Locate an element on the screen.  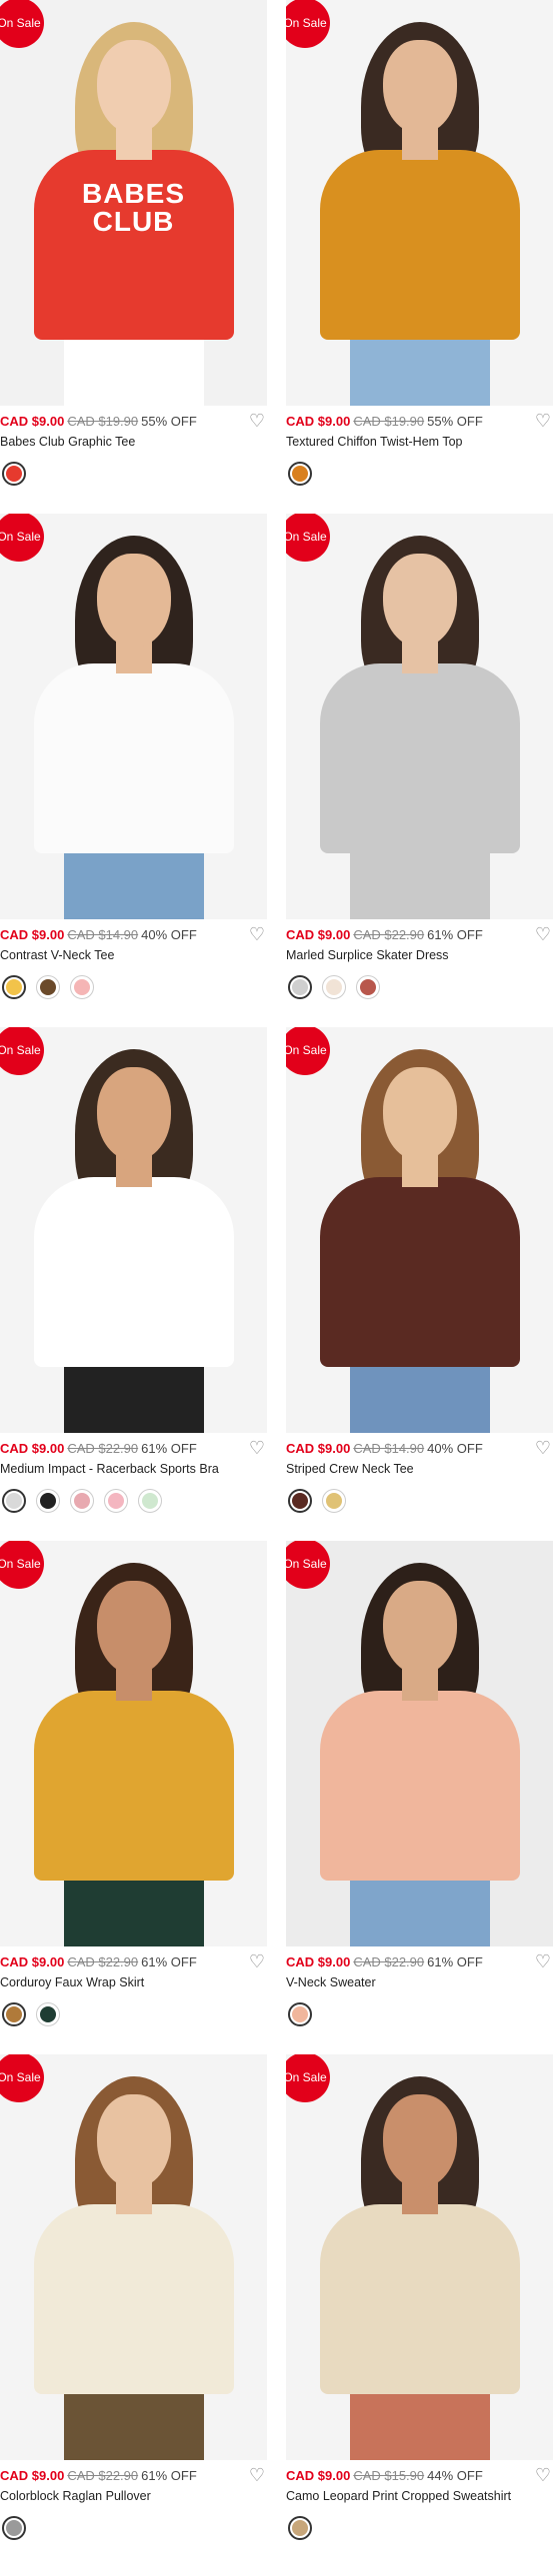
product-name-link: Colorblock Raglan Pullover is located at coordinates (125, 2497).